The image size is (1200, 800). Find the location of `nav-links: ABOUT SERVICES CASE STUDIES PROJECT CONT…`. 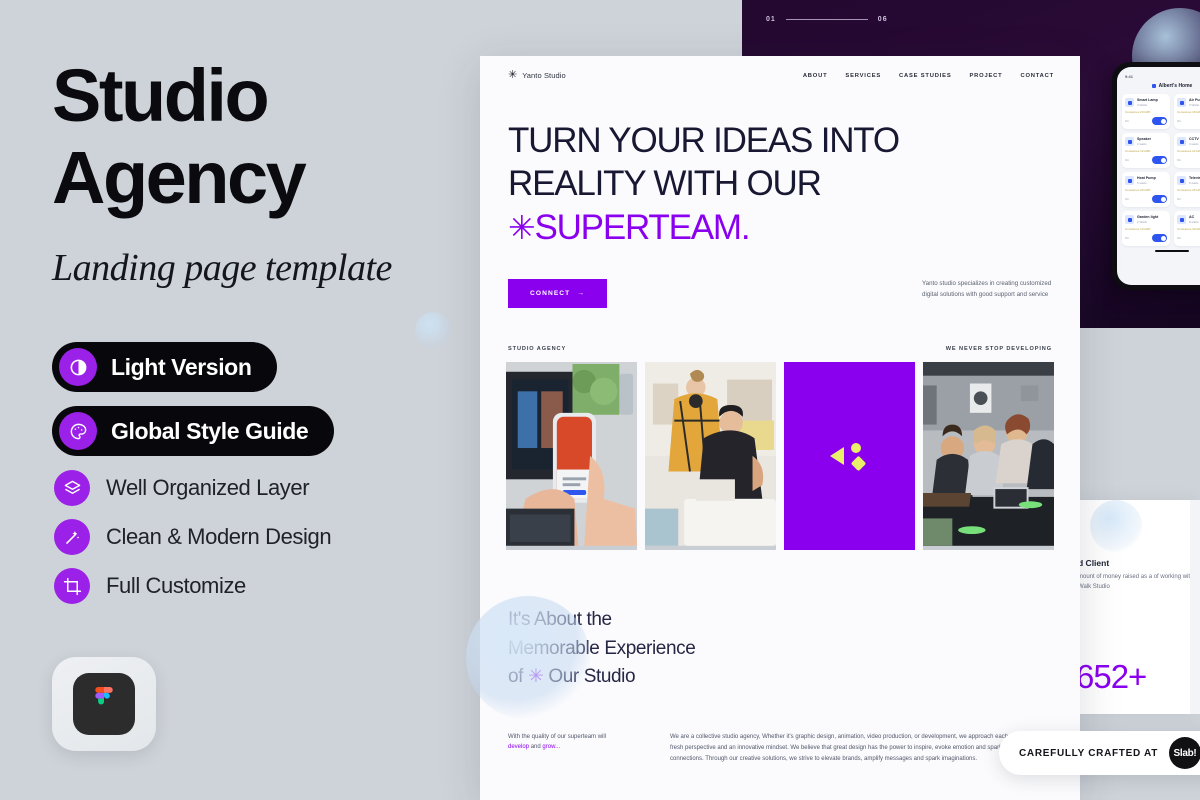

nav-links: ABOUT SERVICES CASE STUDIES PROJECT CONT… is located at coordinates (928, 76).